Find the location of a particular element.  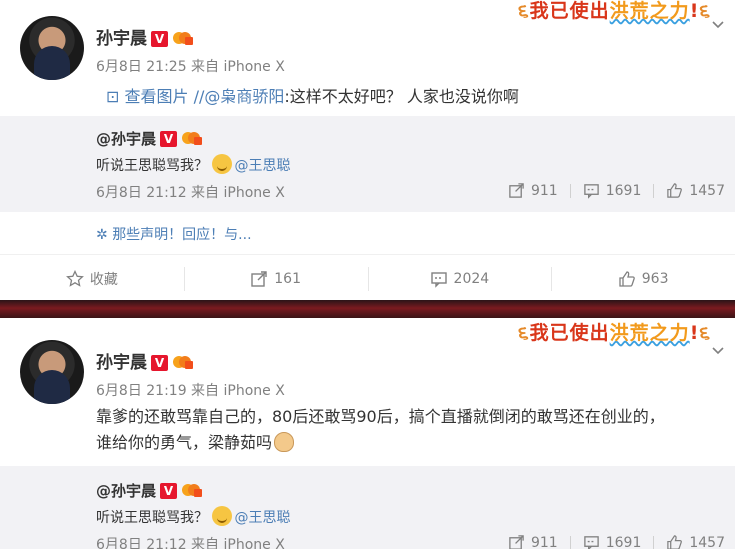

doge-emoji-icon is located at coordinates (284, 442).